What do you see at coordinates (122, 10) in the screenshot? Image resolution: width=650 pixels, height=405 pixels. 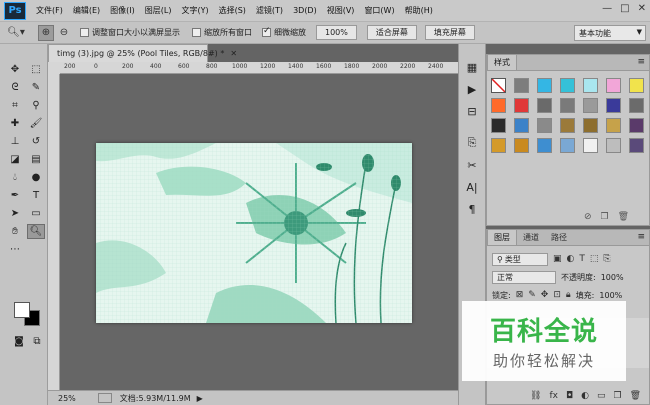 I see `menu-image: 图像(I)` at bounding box center [122, 10].